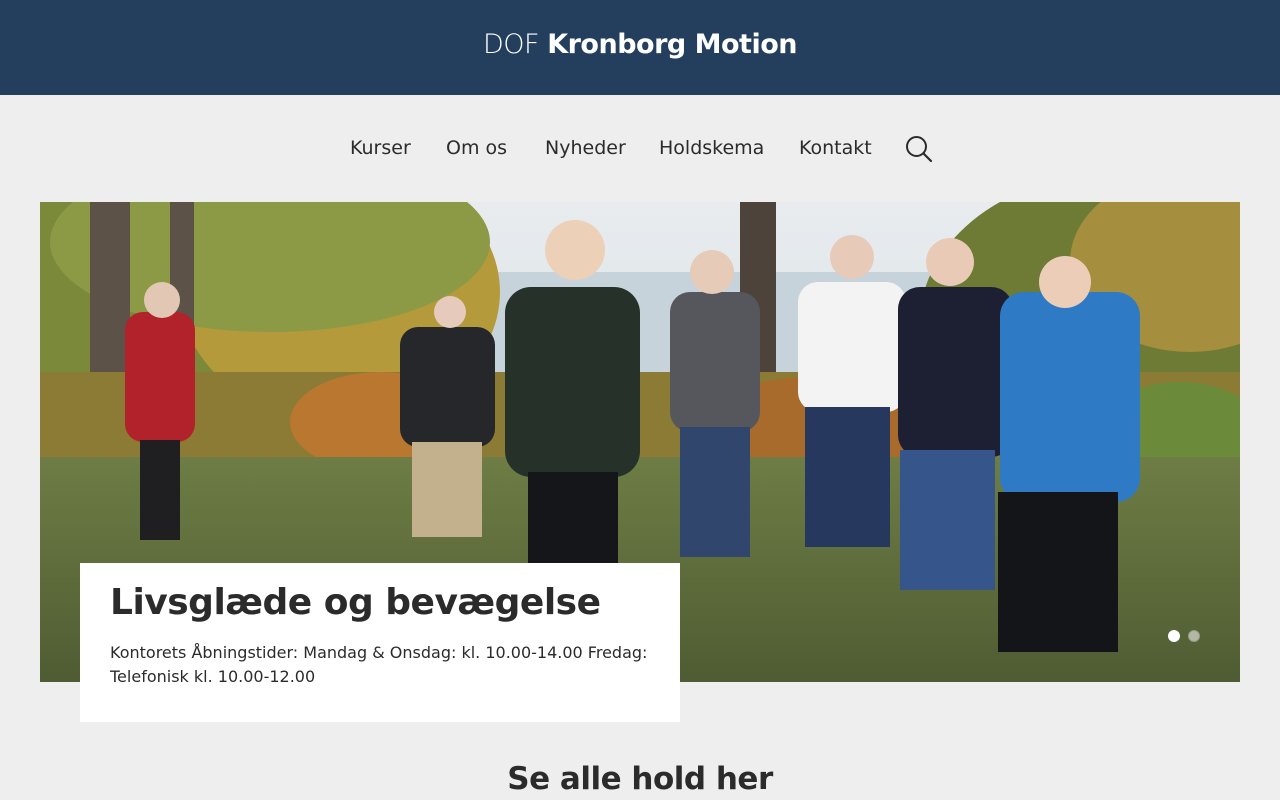  I want to click on hero-title: Livsglæde og bevægelse, so click(355, 602).